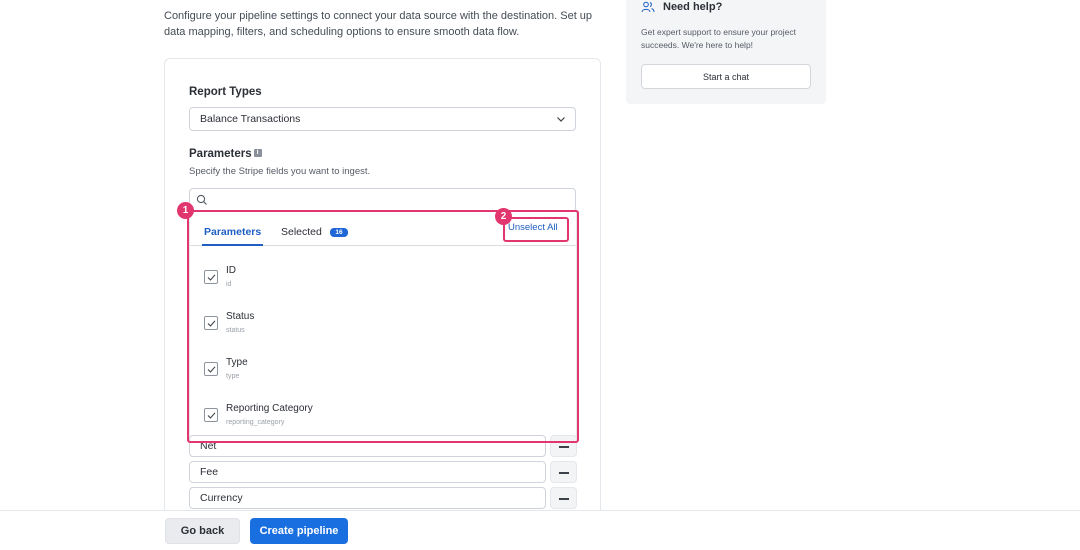 This screenshot has height=550, width=1080. I want to click on help-title: Need help?, so click(693, 7).